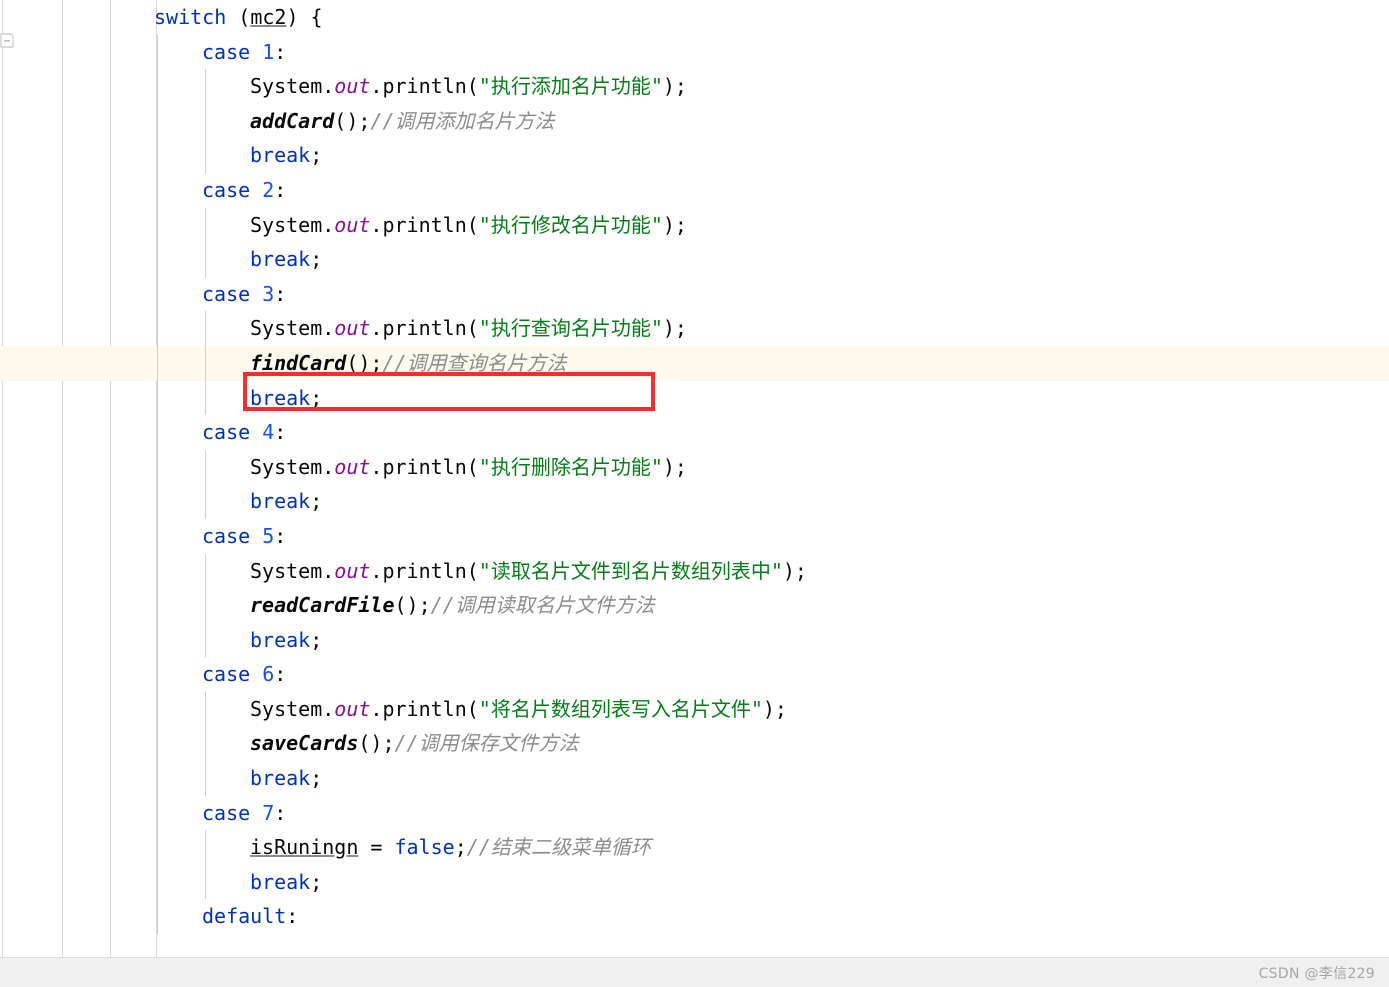 Image resolution: width=1389 pixels, height=987 pixels. Describe the element at coordinates (694, 17) in the screenshot. I see `code-line: switch (mc2) {` at that location.